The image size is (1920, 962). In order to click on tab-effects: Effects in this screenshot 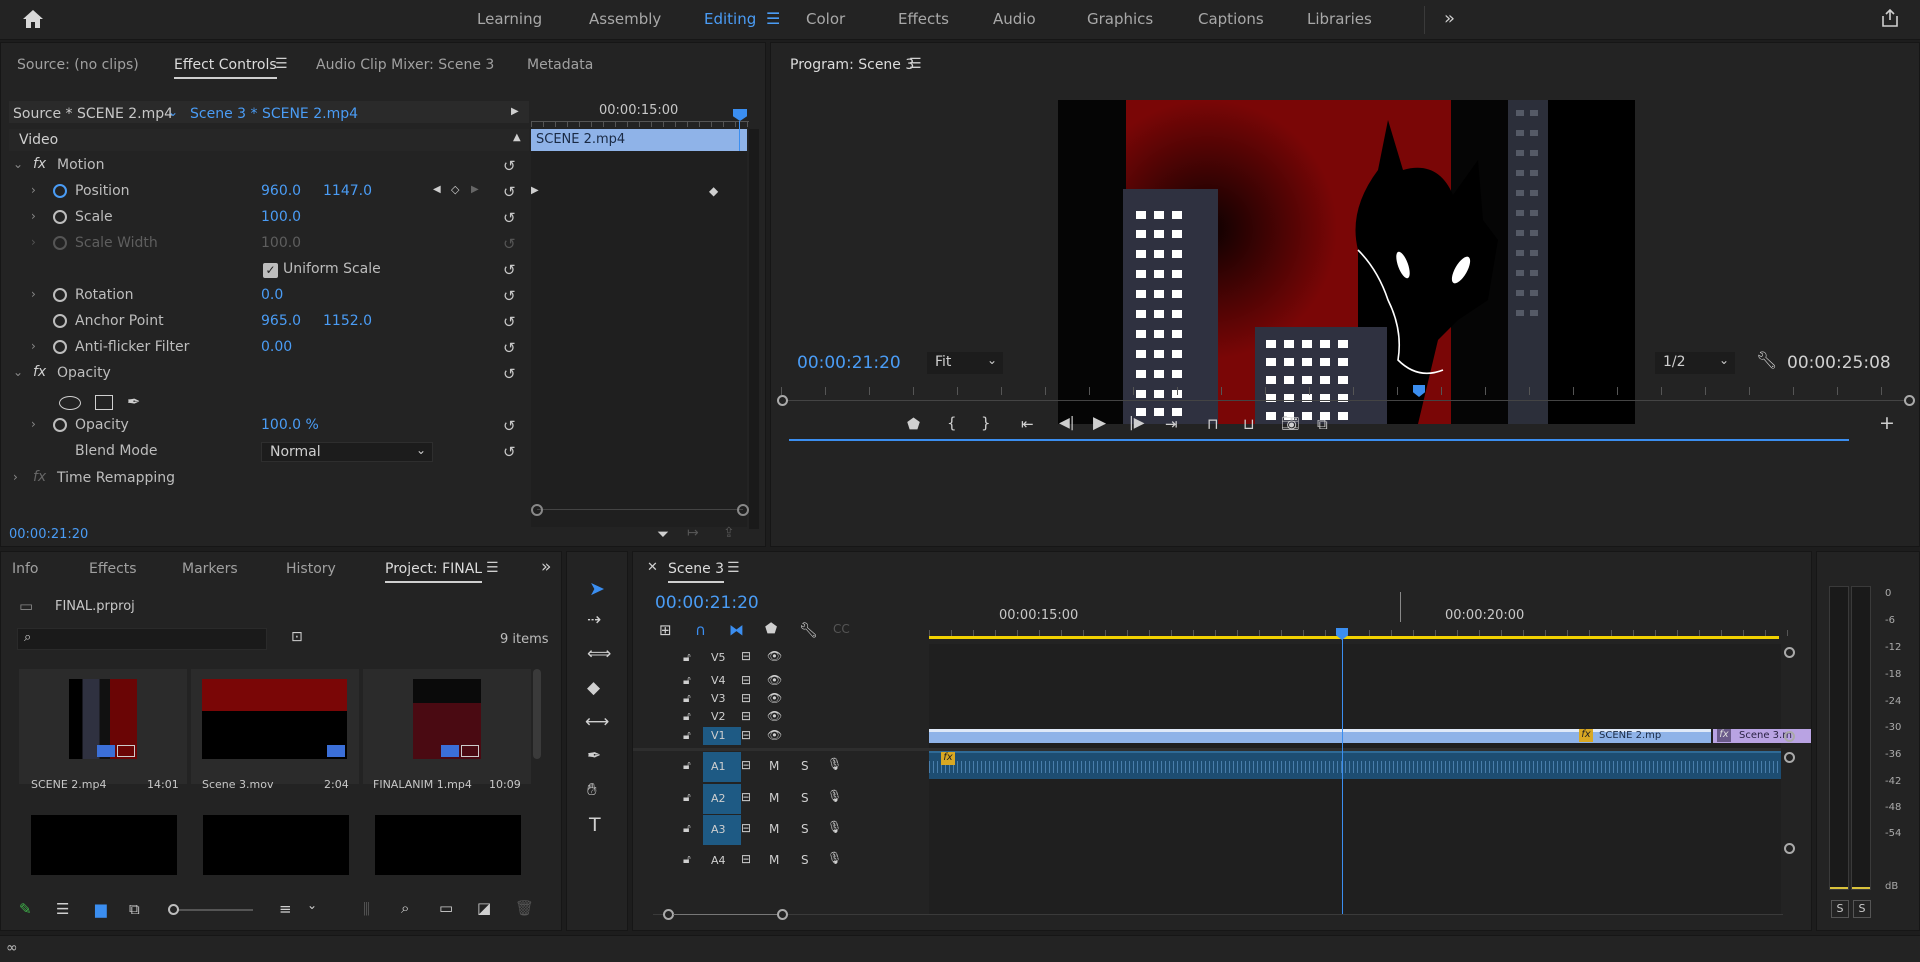, I will do `click(113, 569)`.